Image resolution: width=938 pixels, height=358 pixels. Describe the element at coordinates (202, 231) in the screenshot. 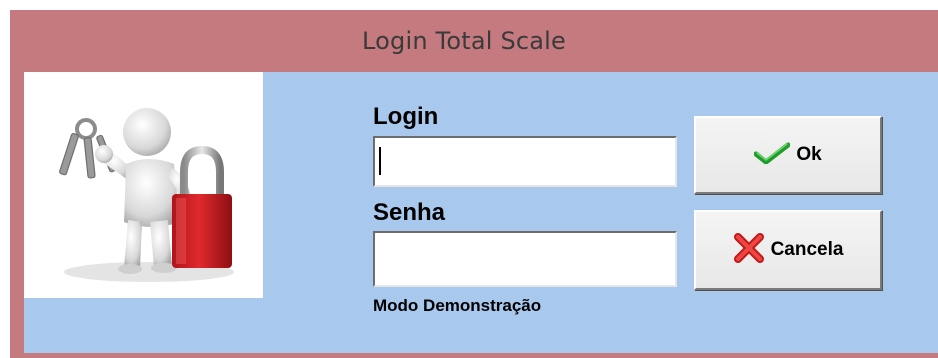

I see `padlock-icon` at that location.